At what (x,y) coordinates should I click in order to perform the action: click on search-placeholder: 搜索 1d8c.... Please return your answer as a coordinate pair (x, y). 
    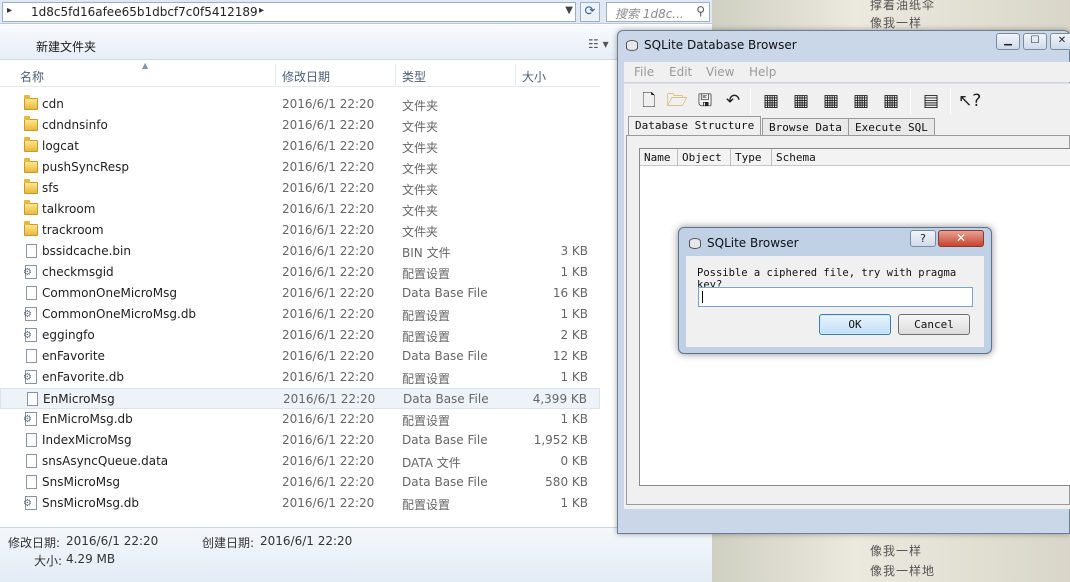
    Looking at the image, I should click on (649, 14).